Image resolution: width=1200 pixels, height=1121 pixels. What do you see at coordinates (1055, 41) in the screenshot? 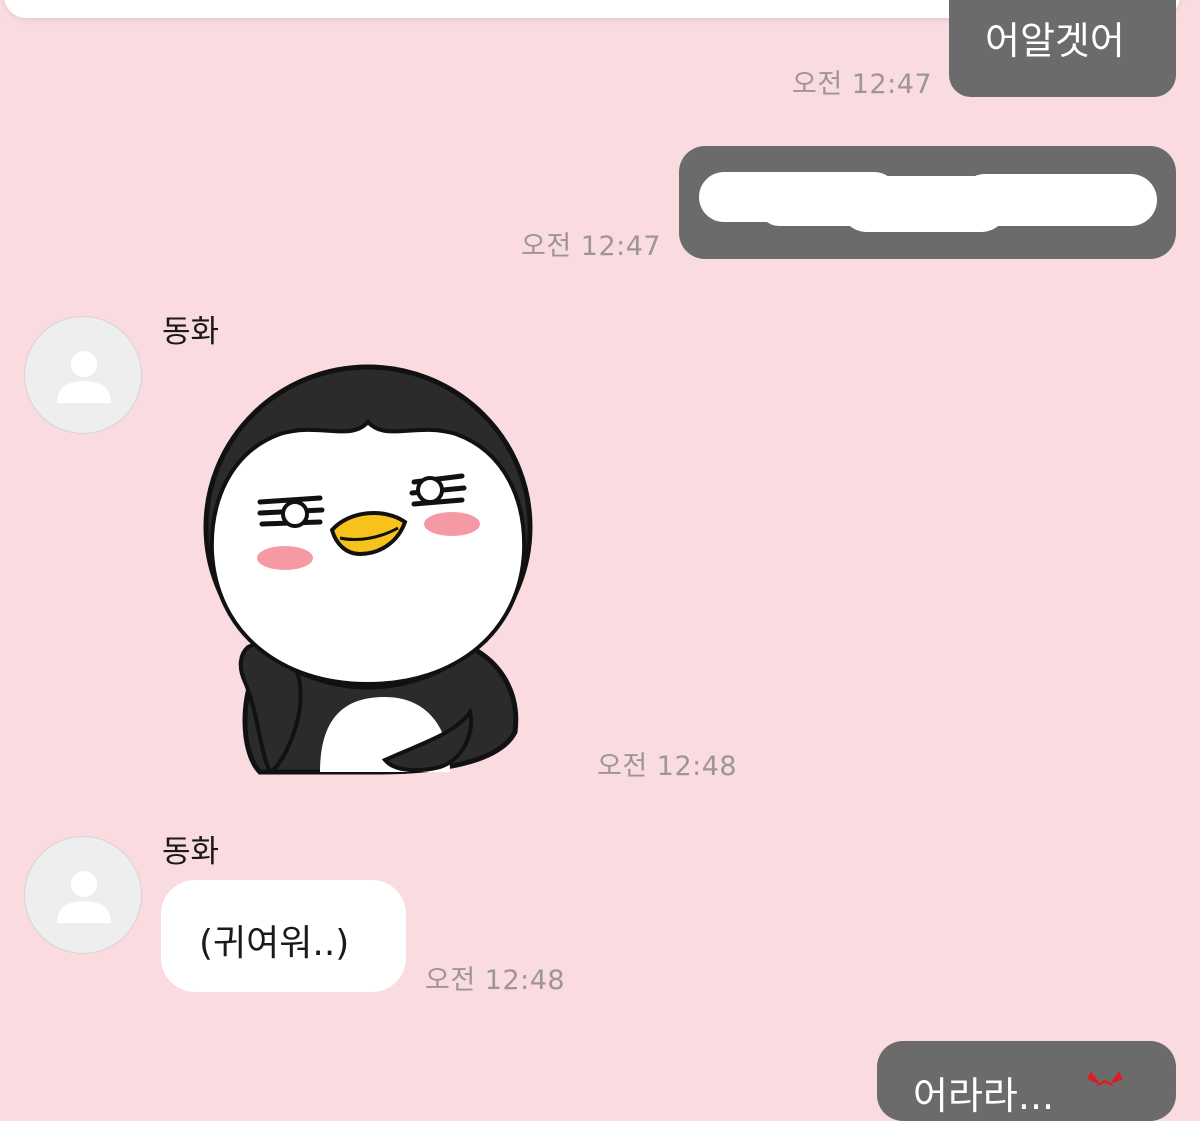
I see `message-text: 어알겟어` at bounding box center [1055, 41].